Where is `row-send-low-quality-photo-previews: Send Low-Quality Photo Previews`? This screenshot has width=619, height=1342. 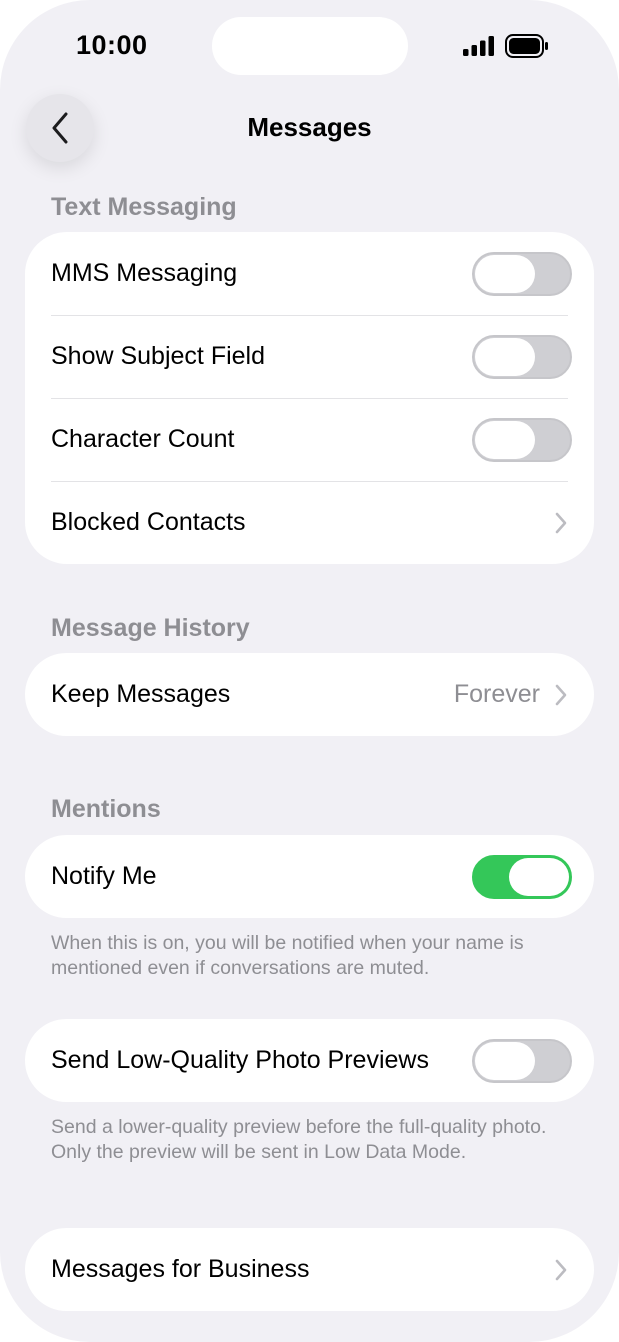
row-send-low-quality-photo-previews: Send Low-Quality Photo Previews is located at coordinates (309, 1060).